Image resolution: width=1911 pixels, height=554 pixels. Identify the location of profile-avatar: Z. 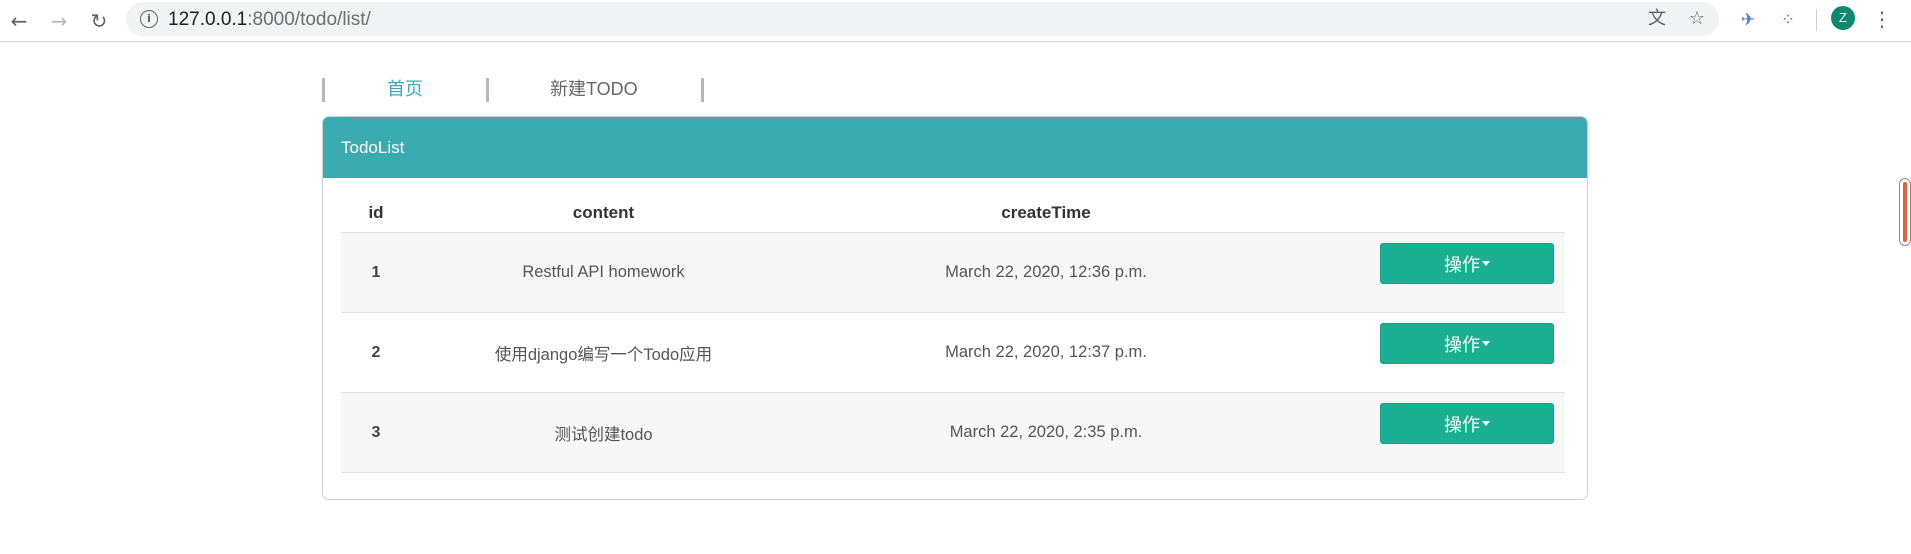
(1843, 18).